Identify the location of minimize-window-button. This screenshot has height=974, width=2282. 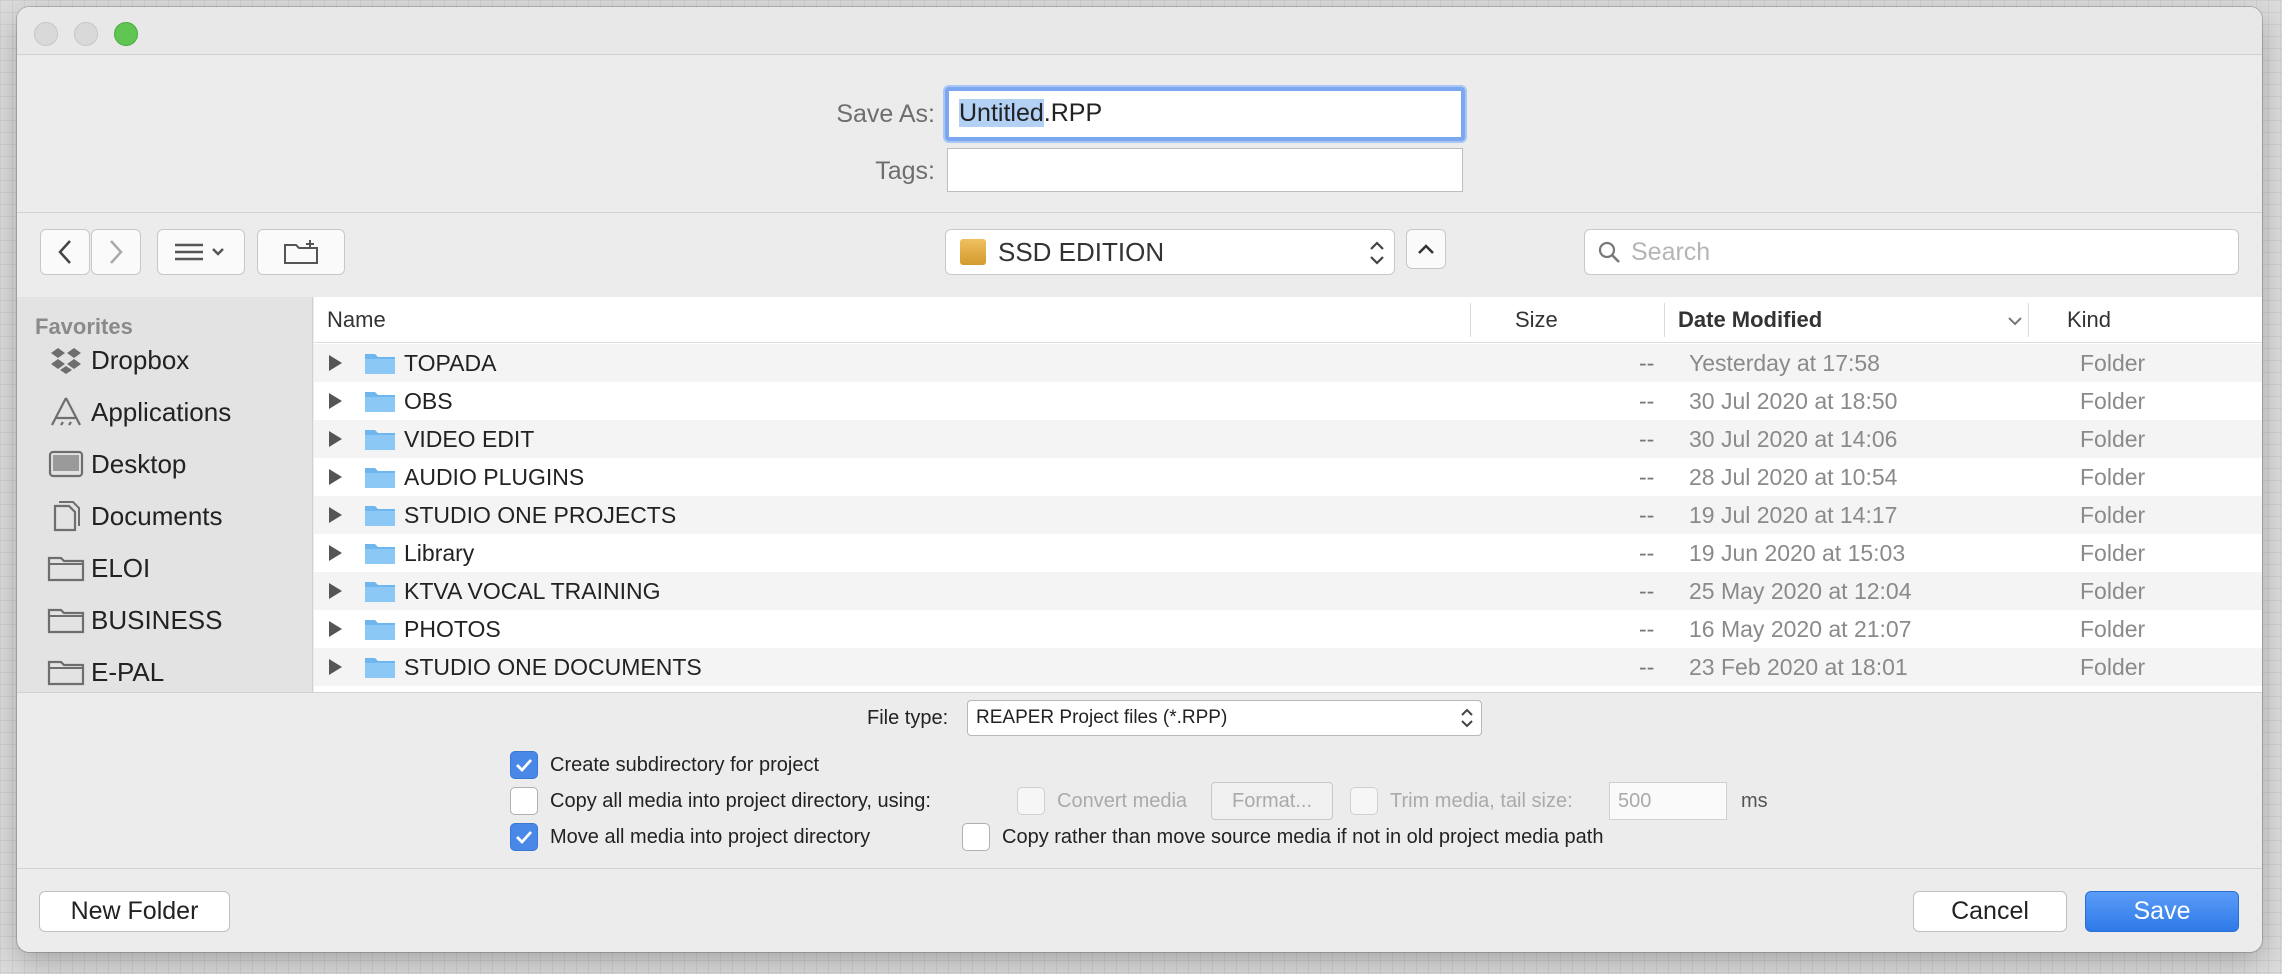
(86, 34).